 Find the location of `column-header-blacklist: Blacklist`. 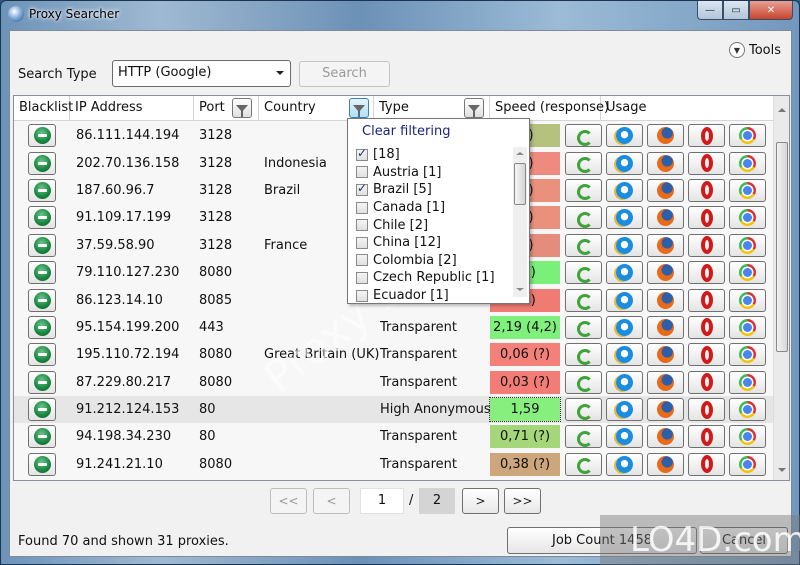

column-header-blacklist: Blacklist is located at coordinates (43, 108).